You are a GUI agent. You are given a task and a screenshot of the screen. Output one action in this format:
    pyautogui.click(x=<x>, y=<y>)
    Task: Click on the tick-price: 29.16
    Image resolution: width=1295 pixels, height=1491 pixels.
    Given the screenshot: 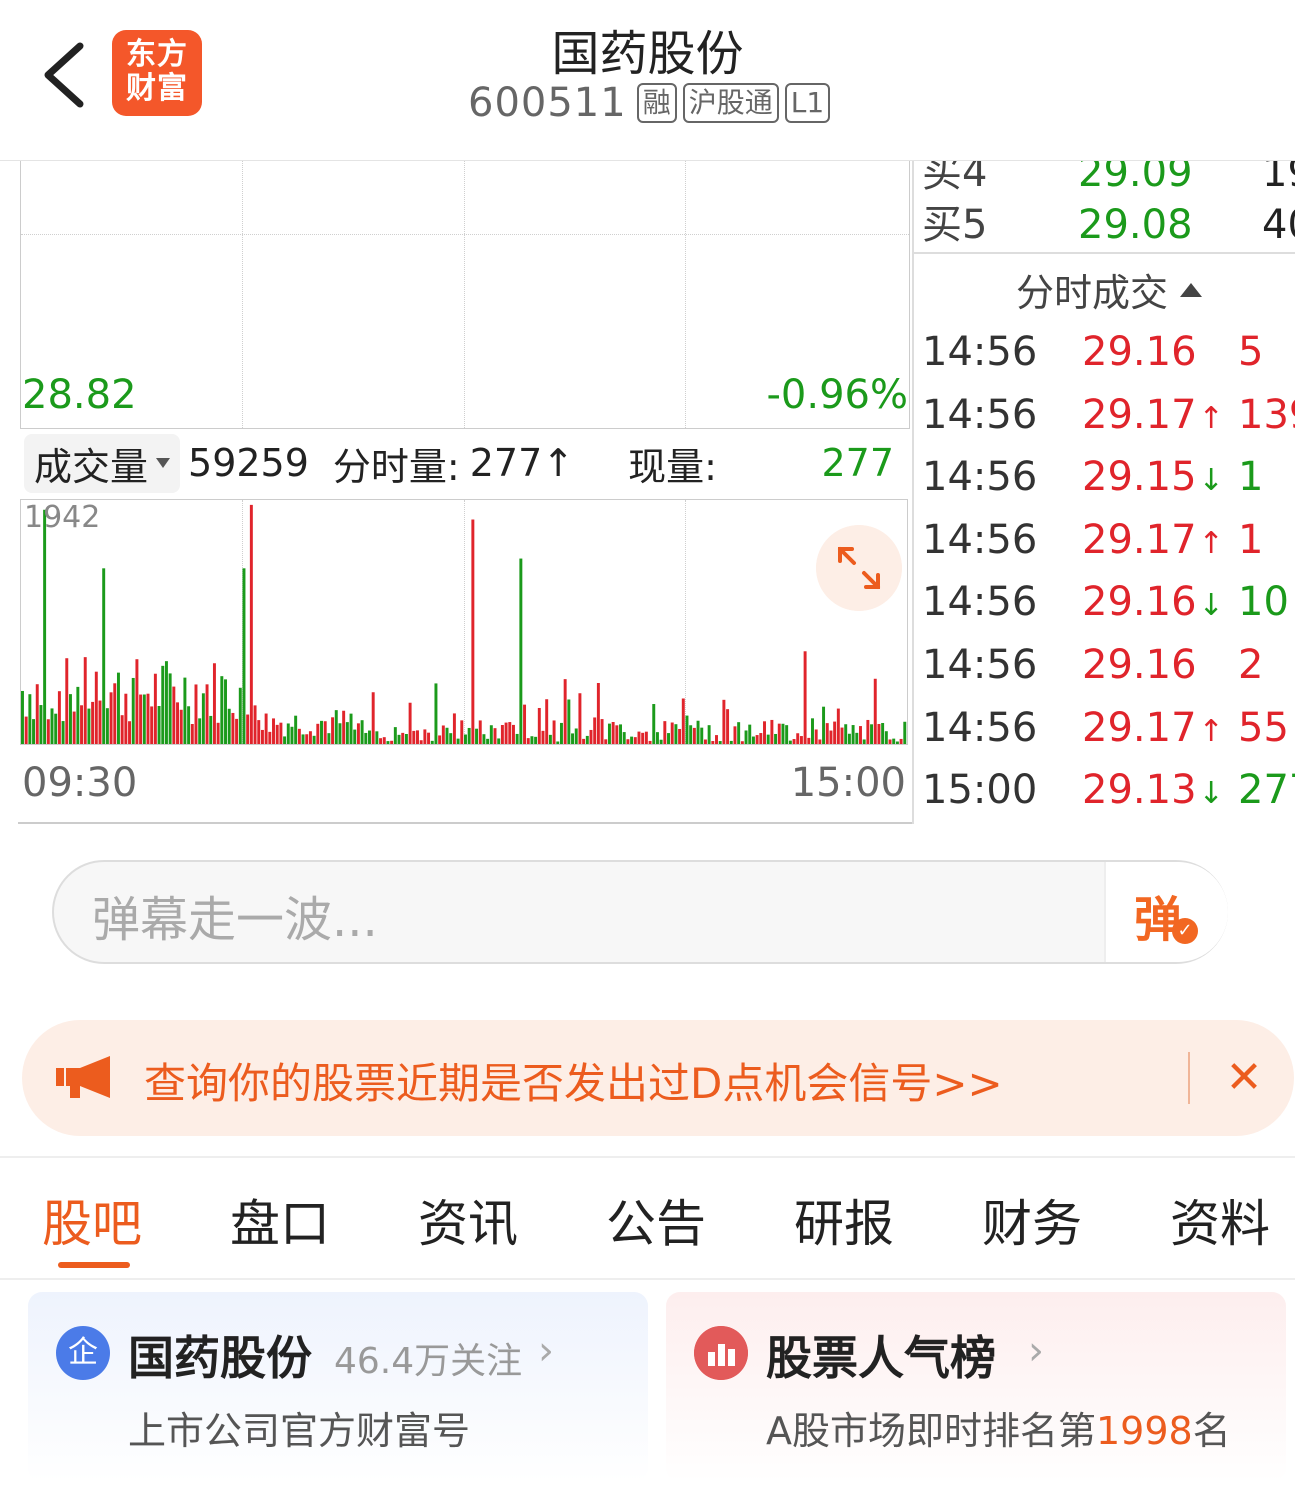 What is the action you would take?
    pyautogui.click(x=1140, y=667)
    